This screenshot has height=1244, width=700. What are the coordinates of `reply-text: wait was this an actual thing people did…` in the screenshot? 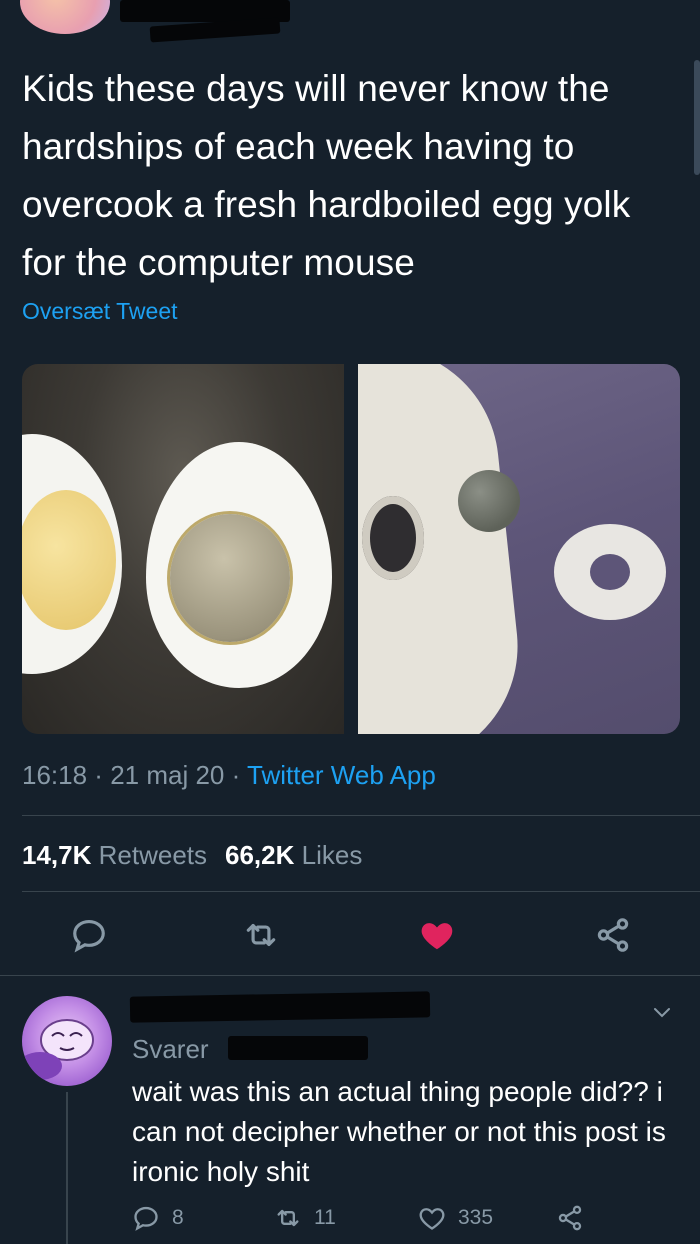 It's located at (399, 1131).